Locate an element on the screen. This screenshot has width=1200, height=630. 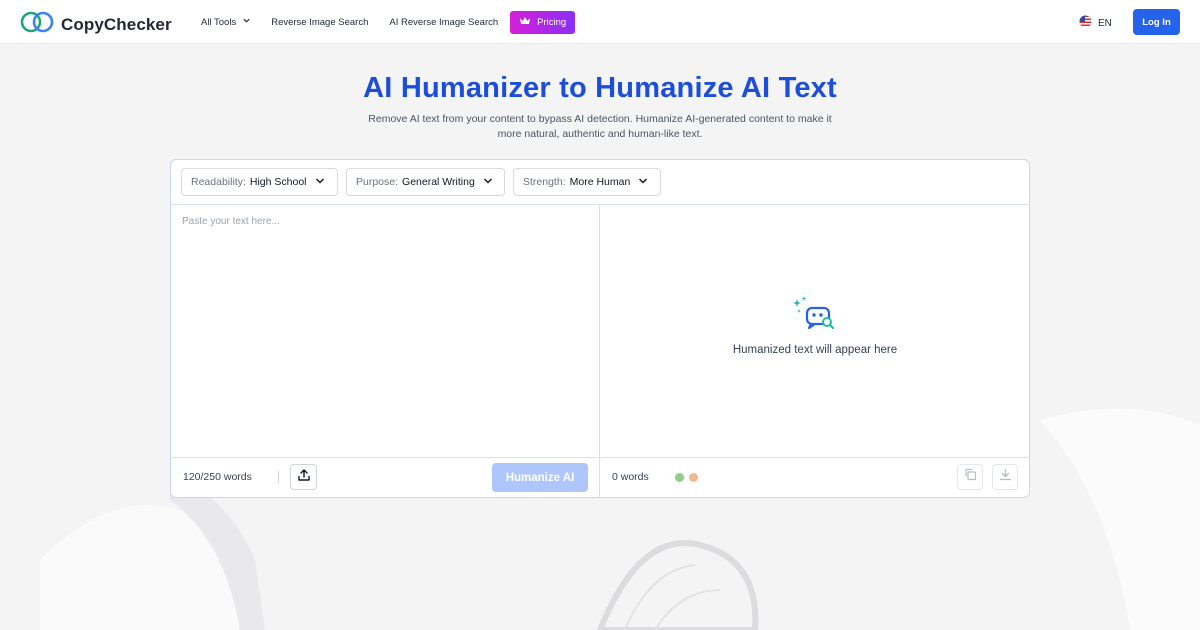
footer-divider is located at coordinates (278, 477).